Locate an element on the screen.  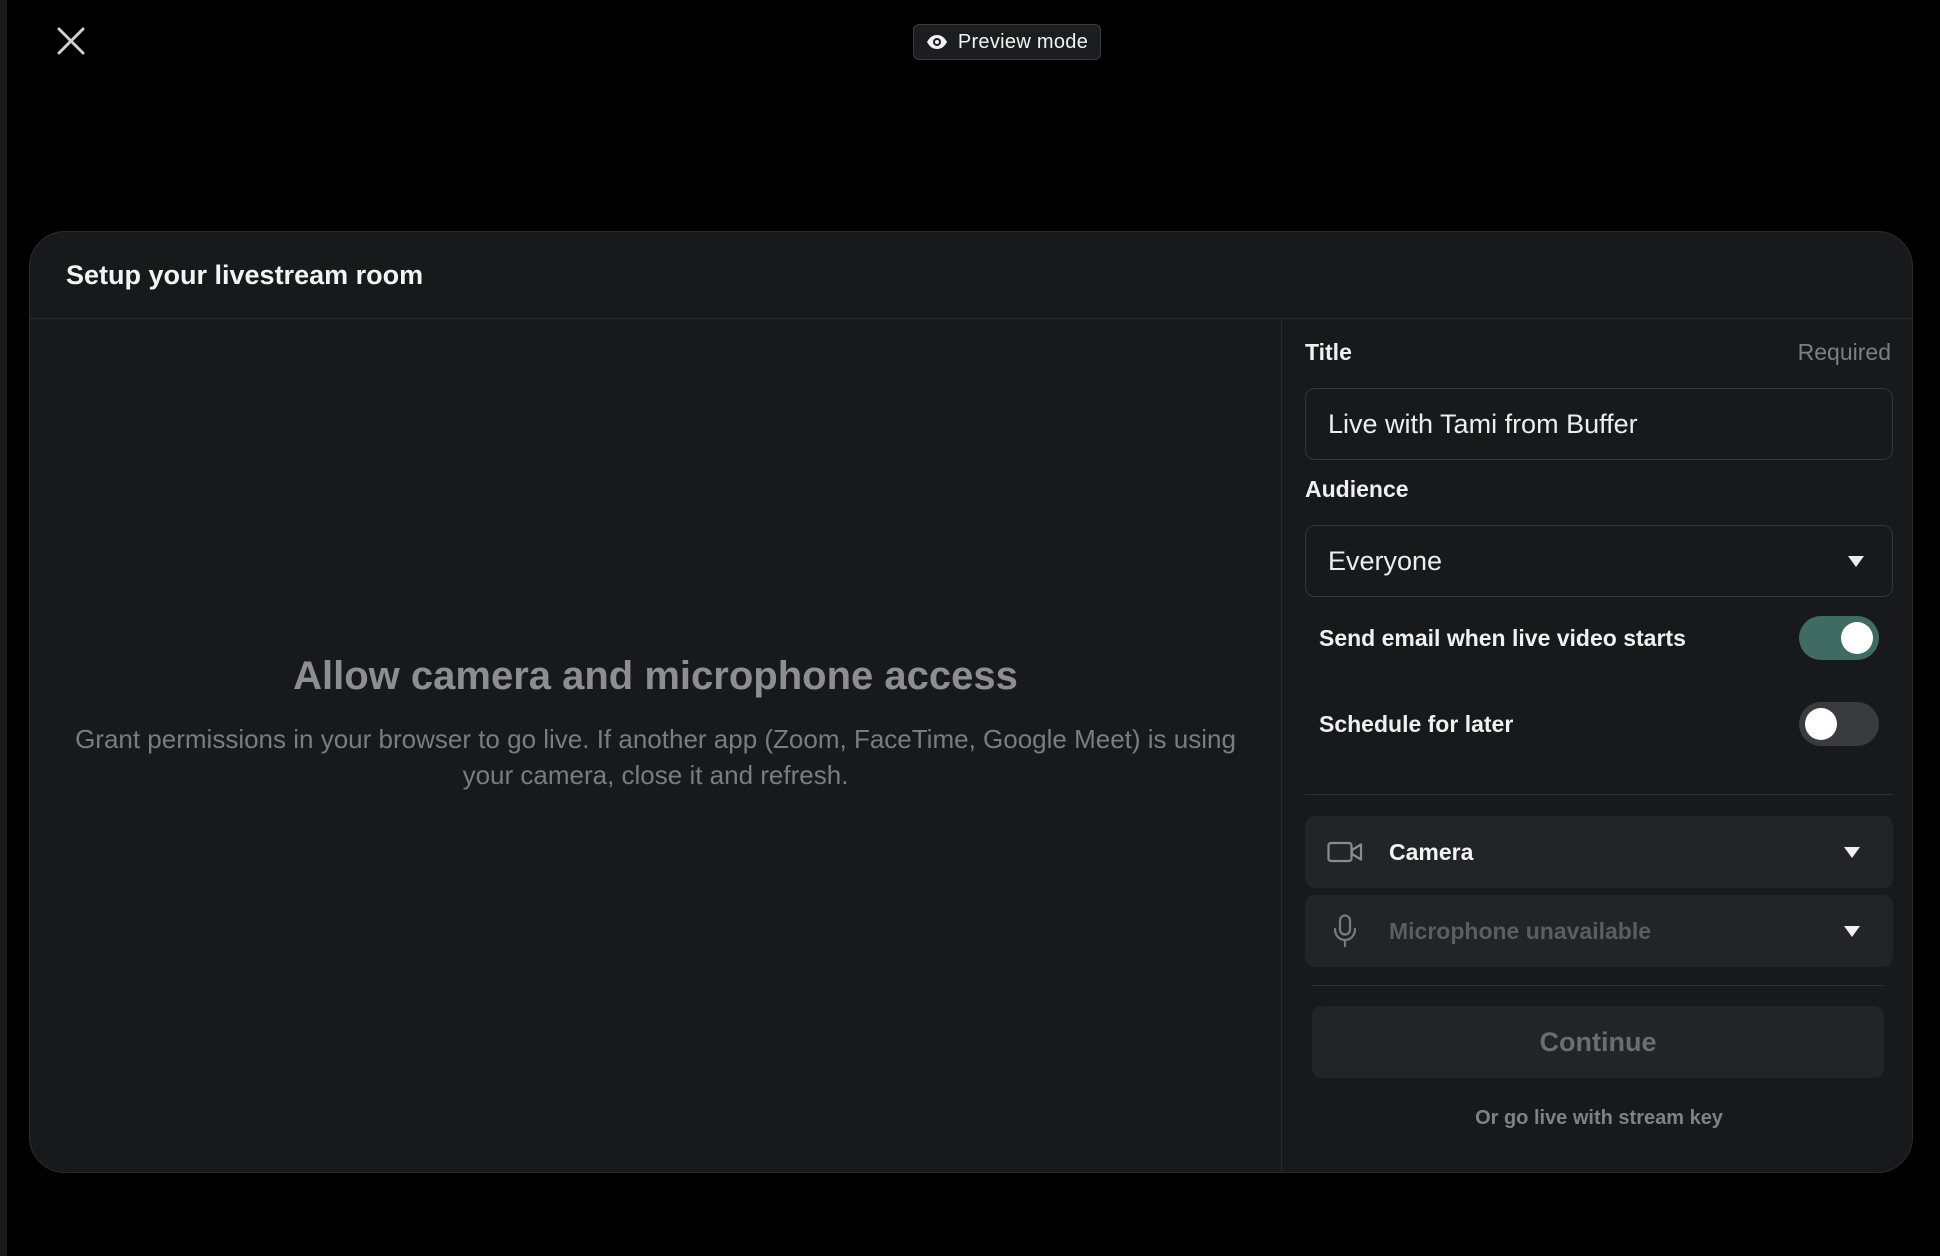
preview-mode-badge: Preview mode is located at coordinates (1007, 42).